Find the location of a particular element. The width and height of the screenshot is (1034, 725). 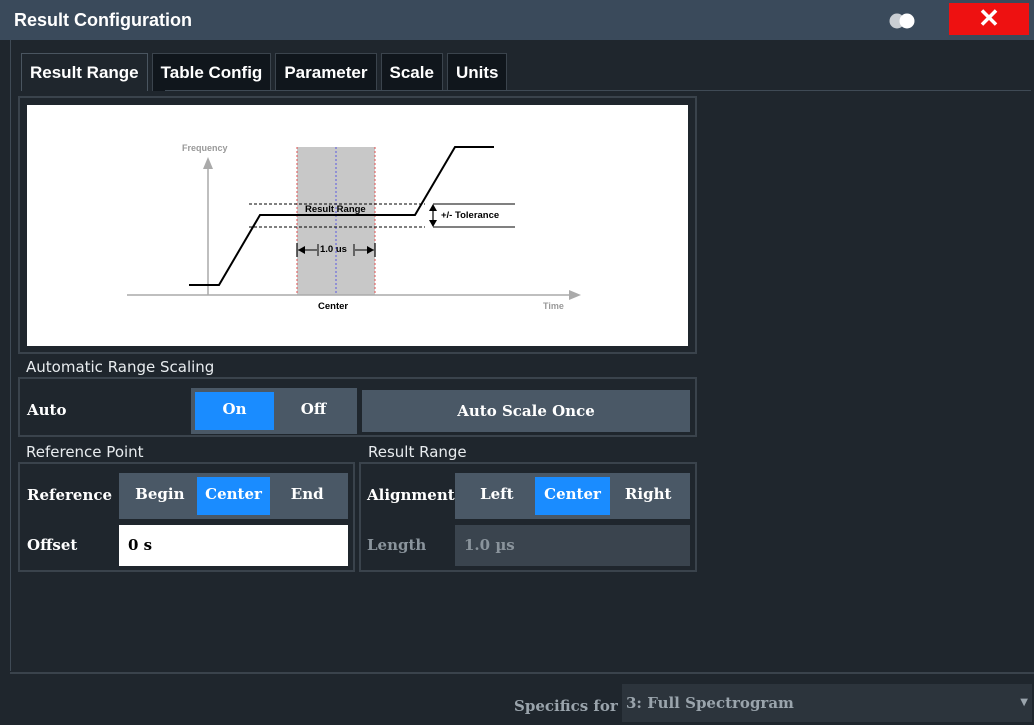

reference-center-option: Center is located at coordinates (233, 496).